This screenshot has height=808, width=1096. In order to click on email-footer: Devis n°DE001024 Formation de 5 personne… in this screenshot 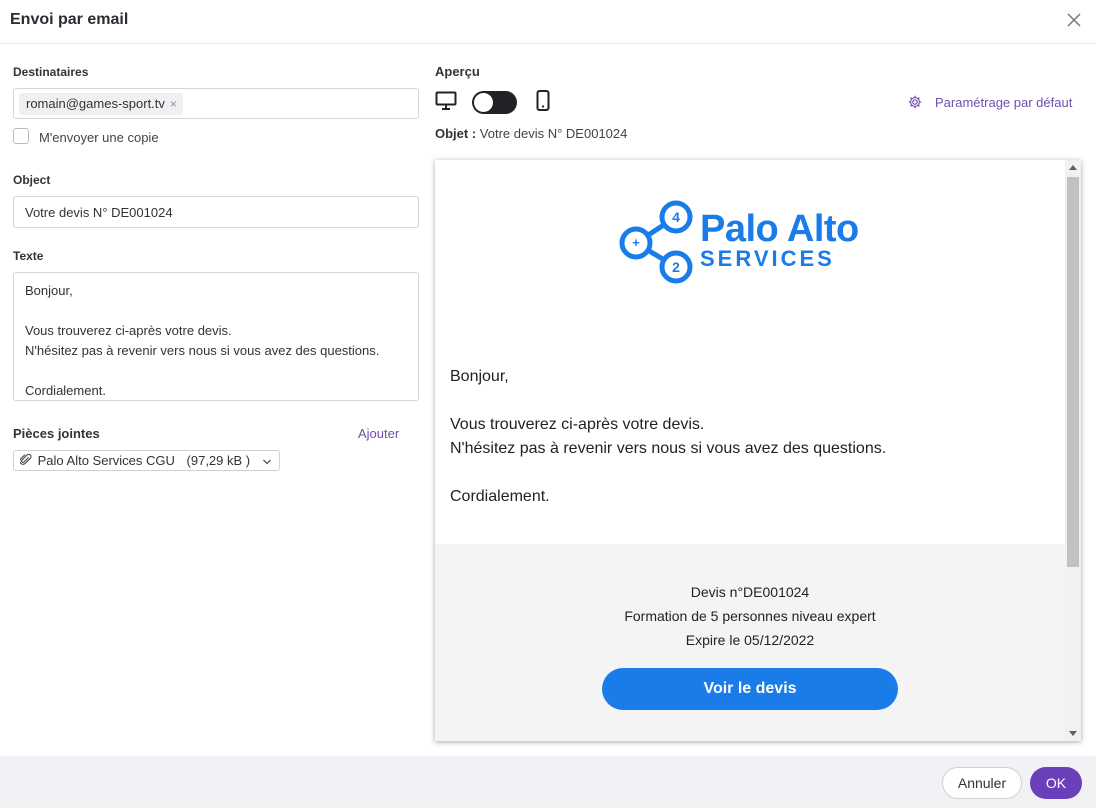, I will do `click(750, 642)`.